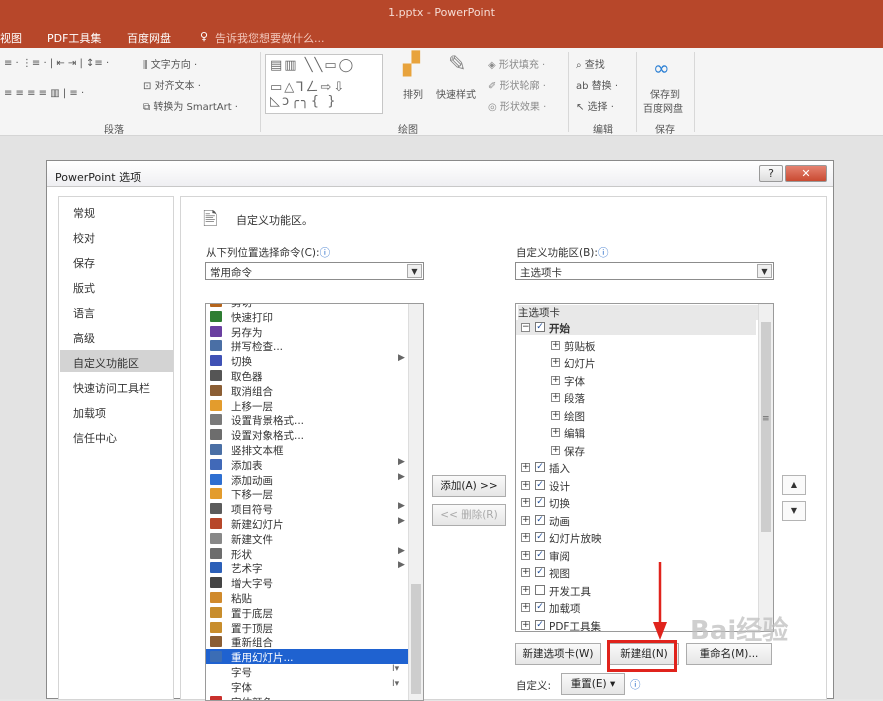 Image resolution: width=883 pixels, height=701 pixels. What do you see at coordinates (190, 105) in the screenshot?
I see `convert-smartart-button: ⧉ 转换为 SmartArt ·` at bounding box center [190, 105].